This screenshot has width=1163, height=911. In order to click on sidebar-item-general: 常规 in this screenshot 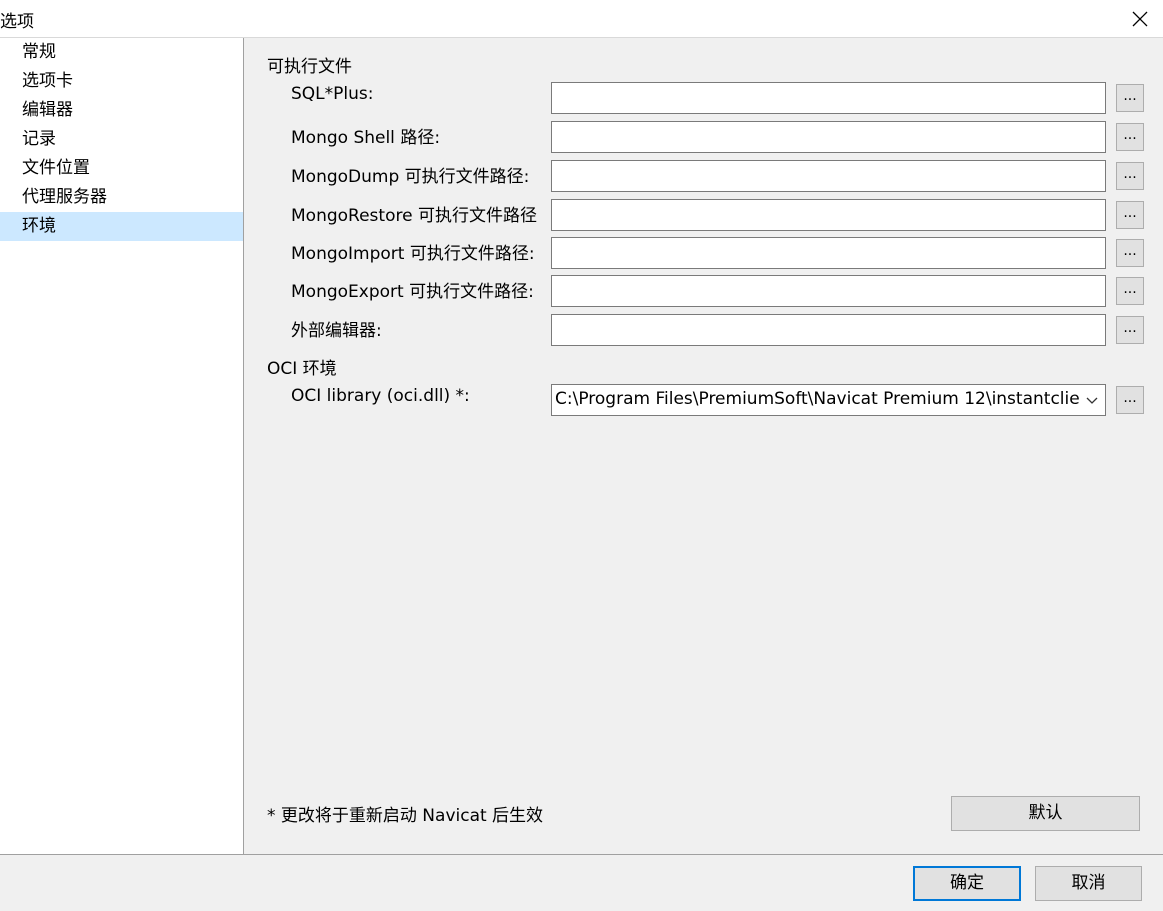, I will do `click(121, 52)`.